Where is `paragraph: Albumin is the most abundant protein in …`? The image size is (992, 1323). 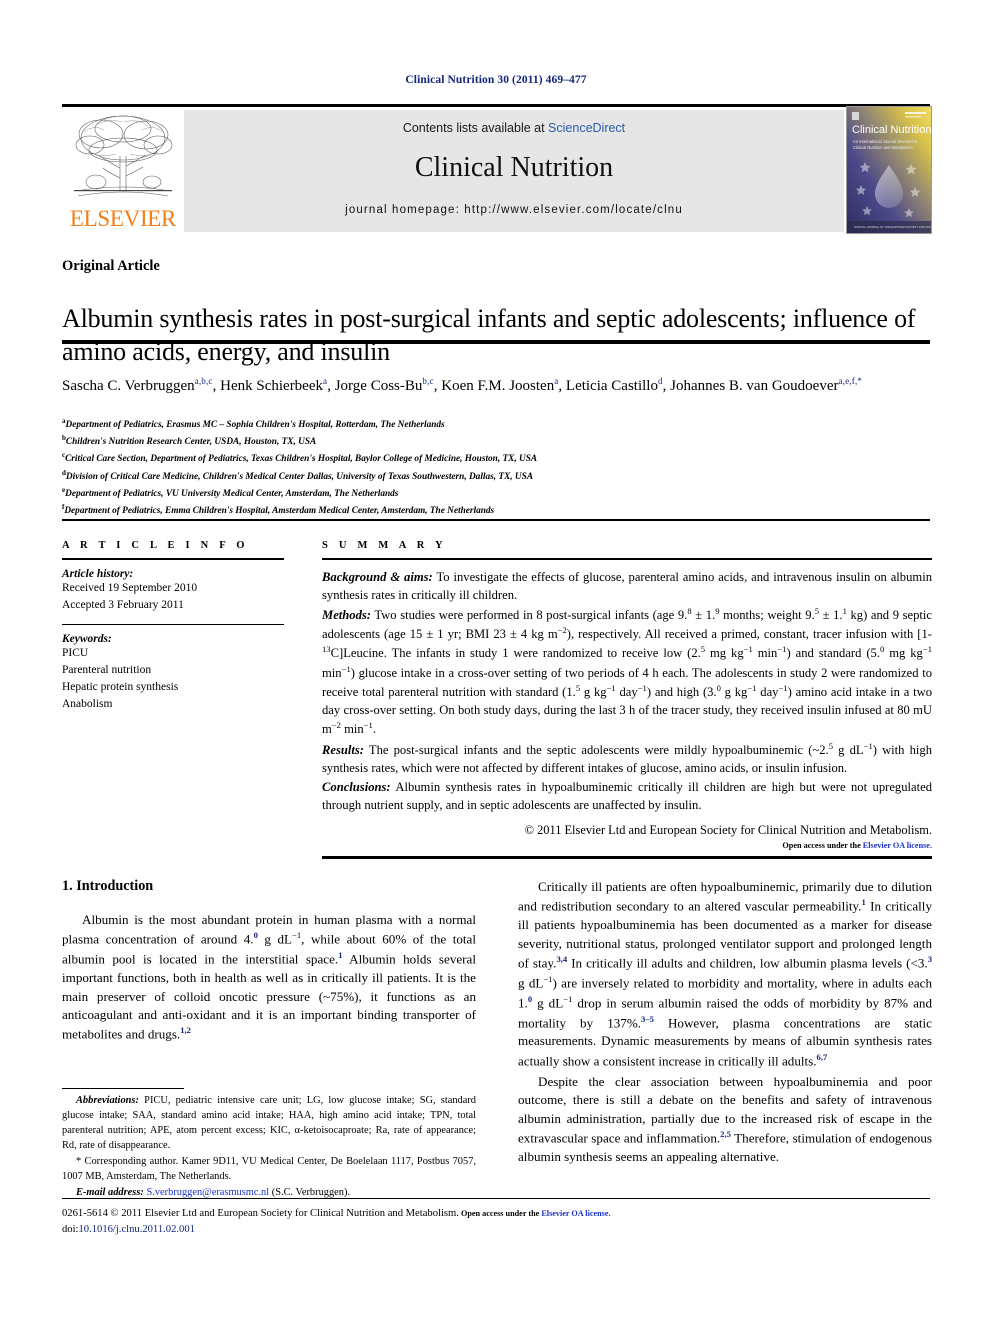 paragraph: Albumin is the most abundant protein in … is located at coordinates (269, 977).